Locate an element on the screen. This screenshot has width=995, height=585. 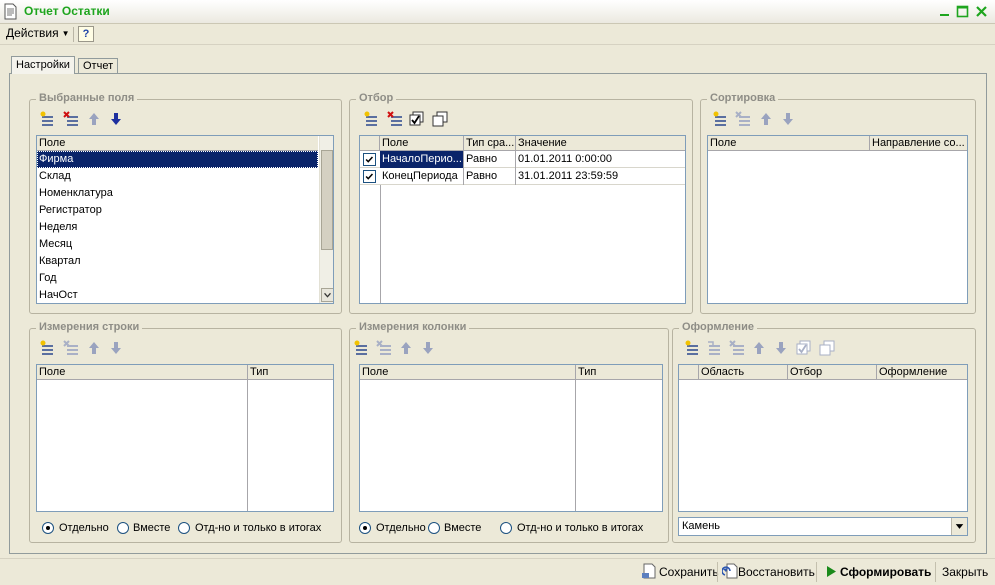
list-item: Квартал is located at coordinates (177, 261).